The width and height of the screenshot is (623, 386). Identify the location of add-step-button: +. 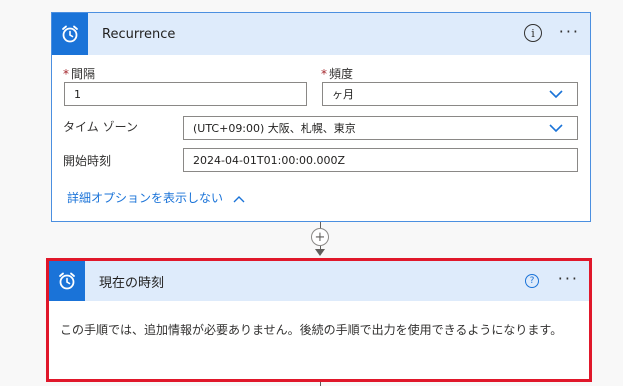
(320, 237).